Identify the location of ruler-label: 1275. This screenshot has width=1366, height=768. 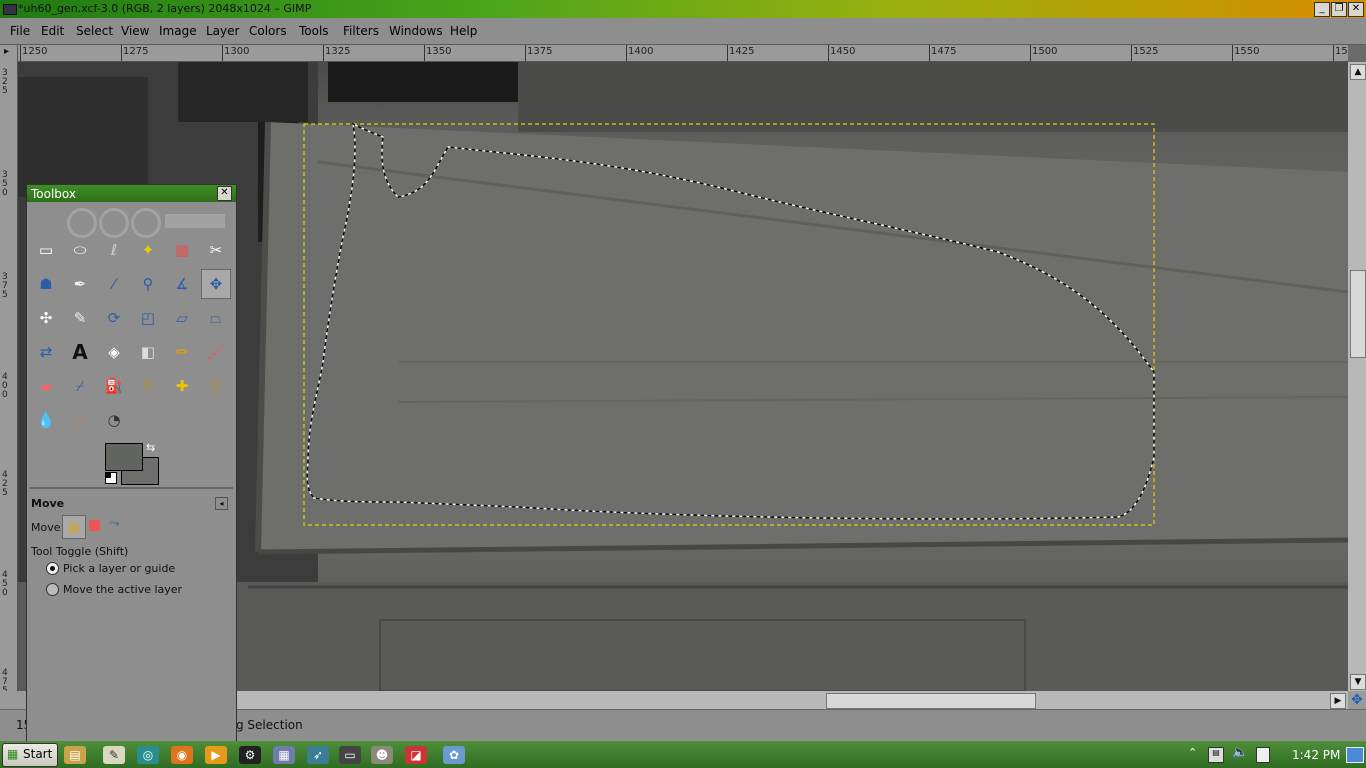
(136, 51).